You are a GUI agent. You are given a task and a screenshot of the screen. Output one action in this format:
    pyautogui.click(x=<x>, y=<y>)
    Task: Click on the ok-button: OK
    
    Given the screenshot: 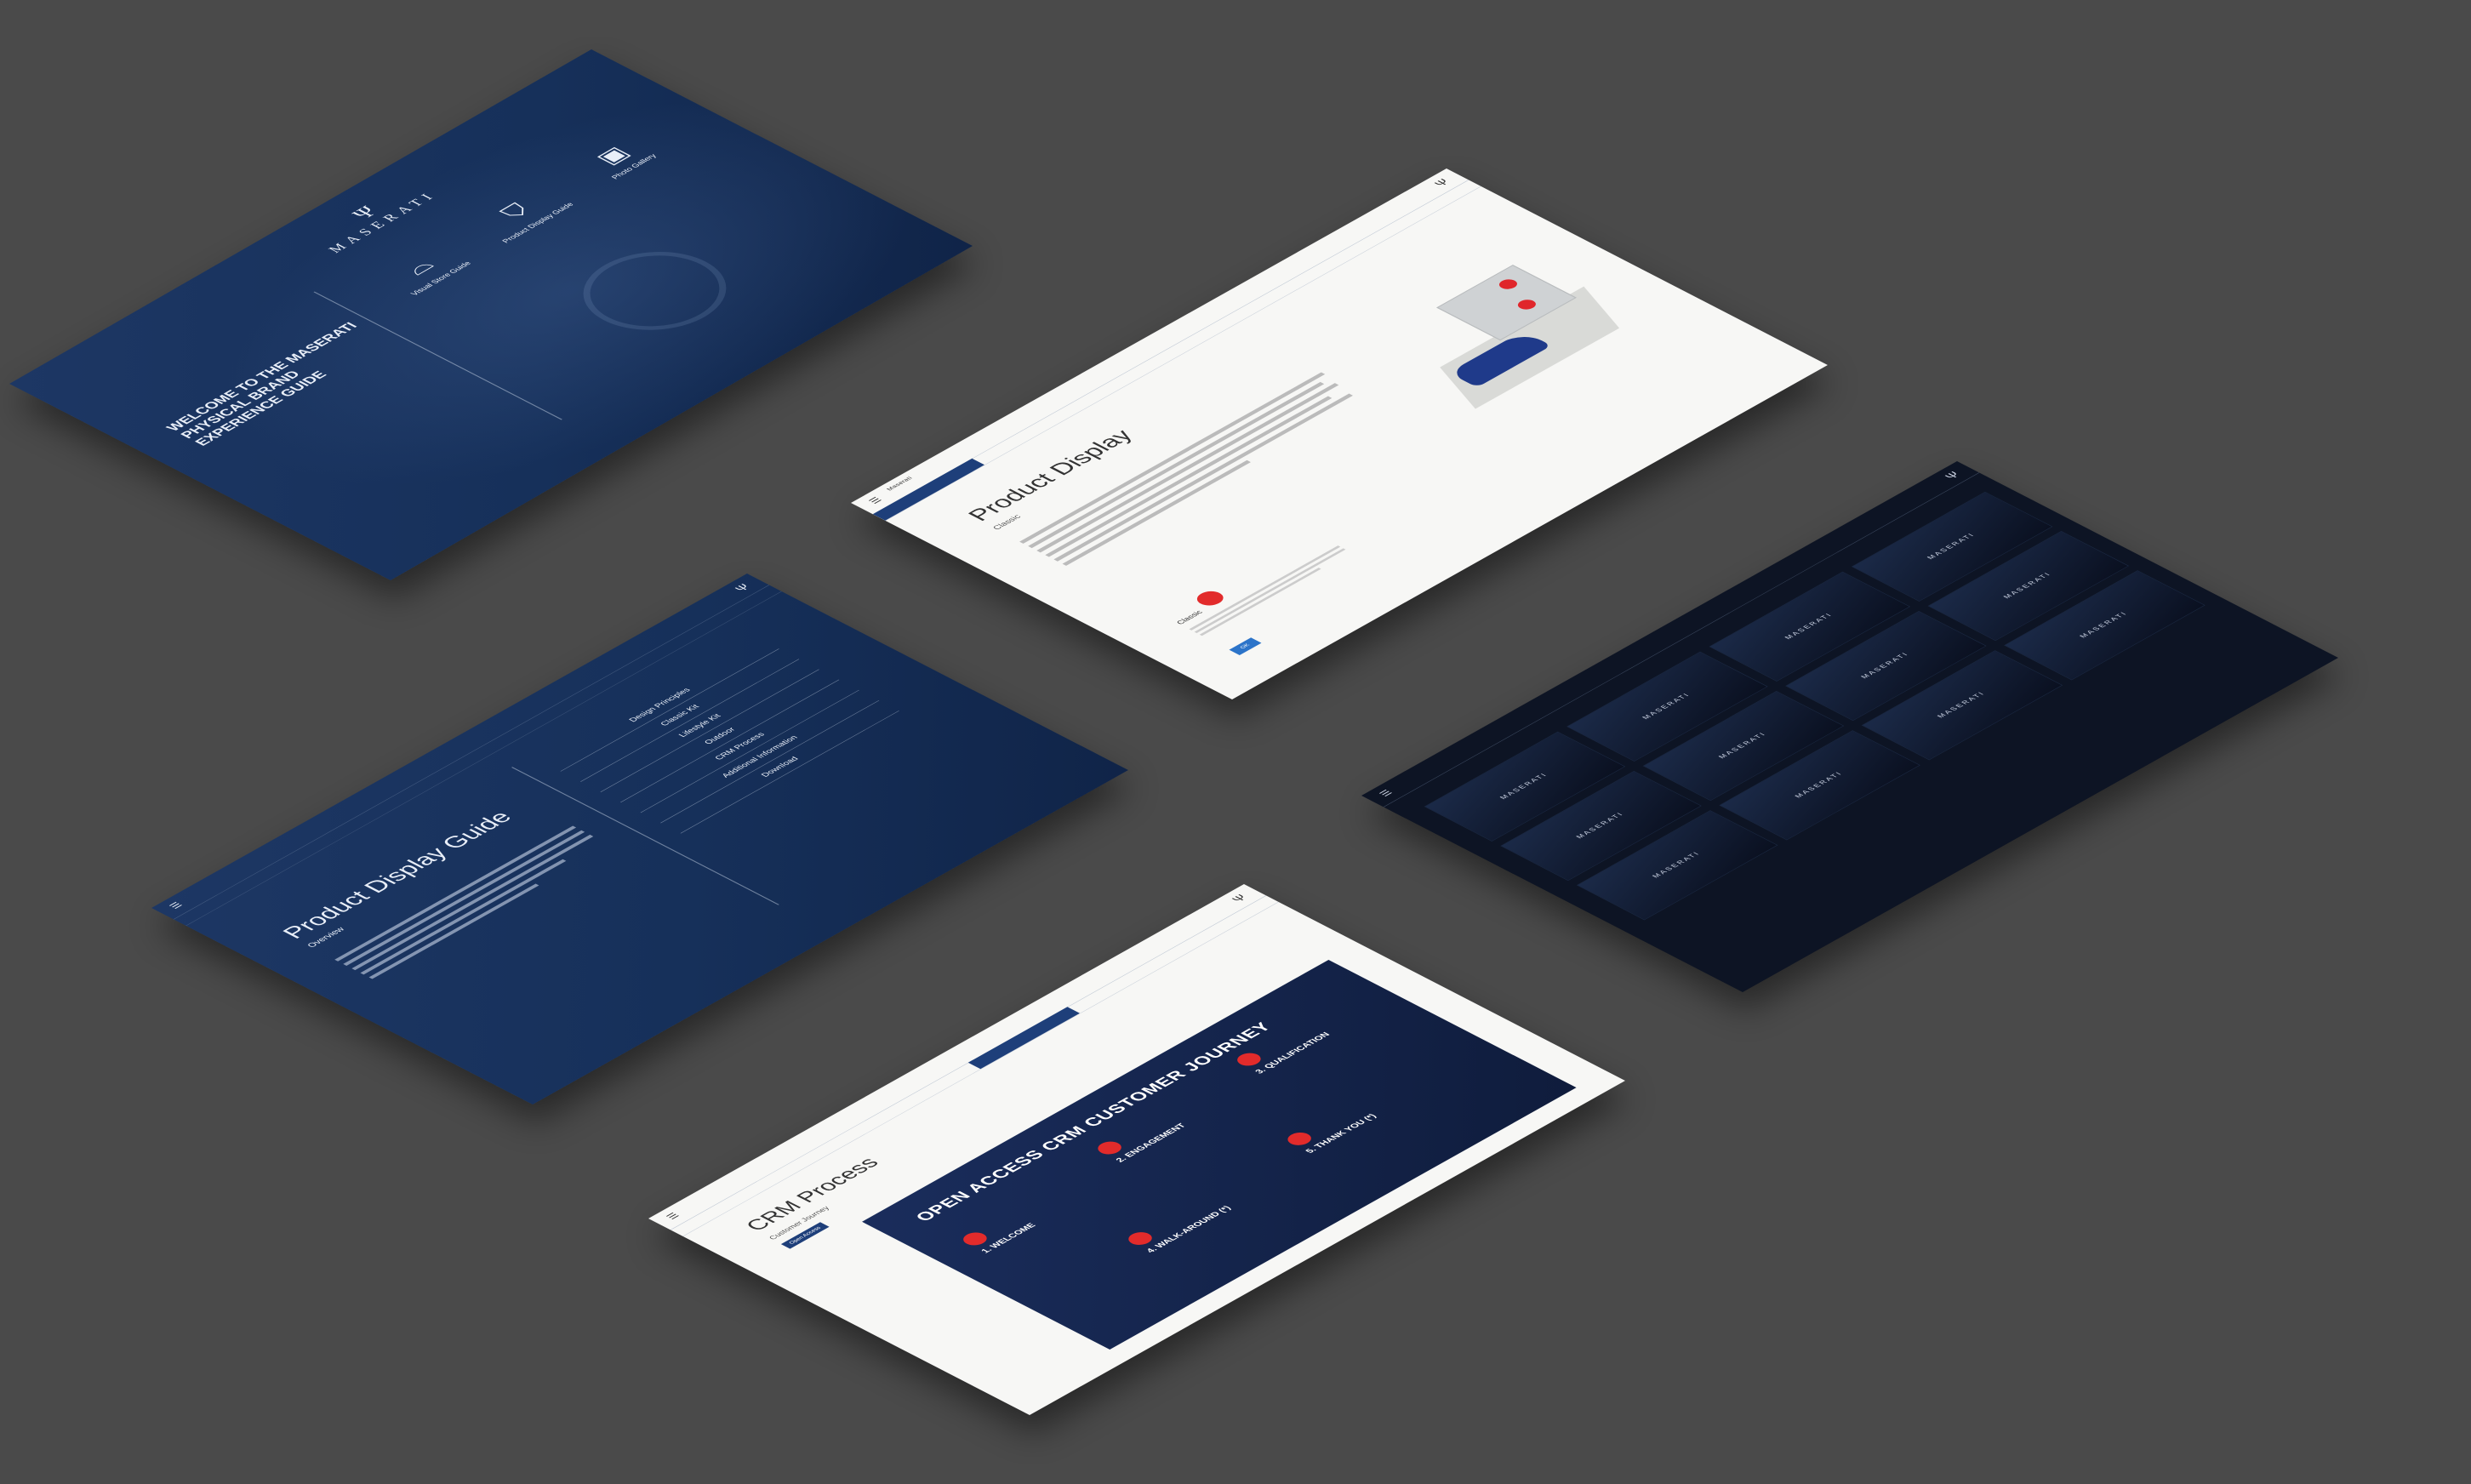 What is the action you would take?
    pyautogui.click(x=1245, y=646)
    